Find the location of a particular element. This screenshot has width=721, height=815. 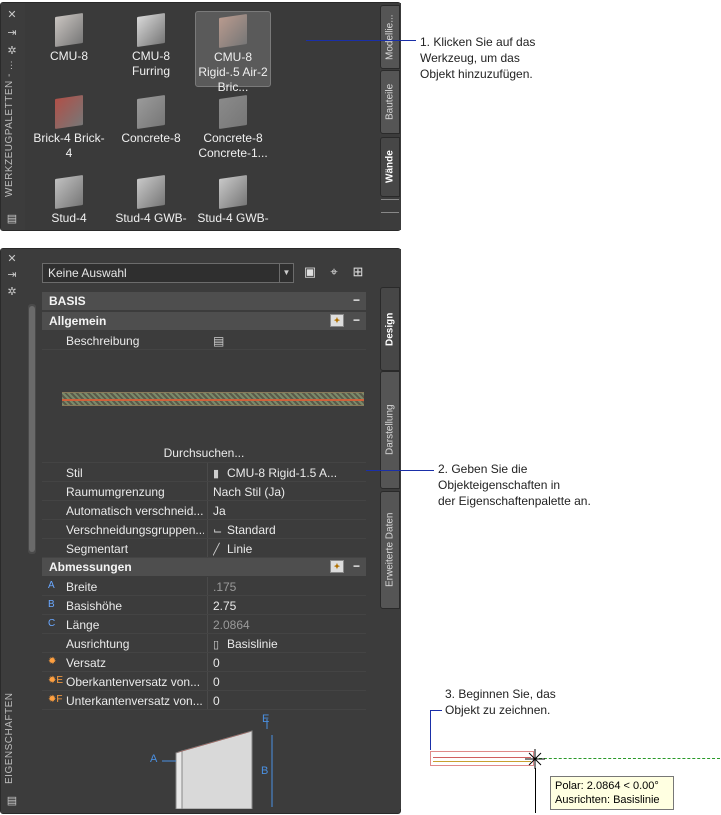

property-value: Nach Stil (Ja) is located at coordinates (288, 492).